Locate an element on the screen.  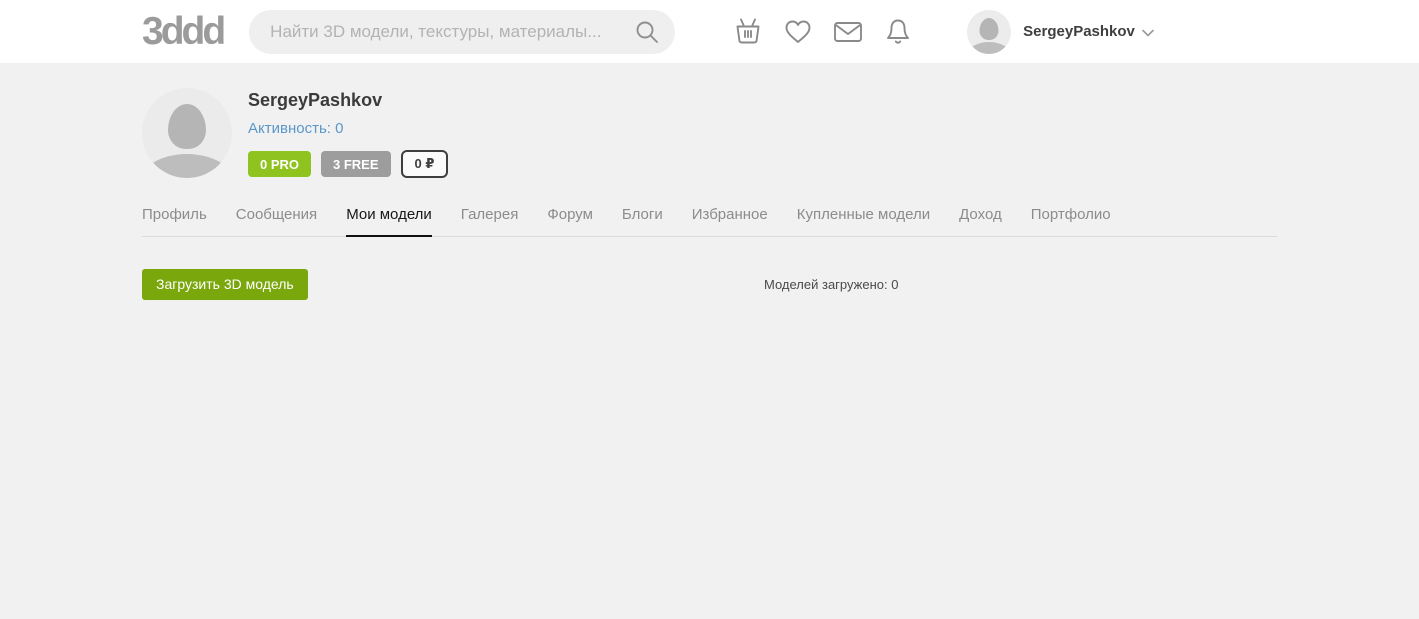
models-toolbar: Загрузить 3D модель Моделей загружено: 0 is located at coordinates (709, 284).